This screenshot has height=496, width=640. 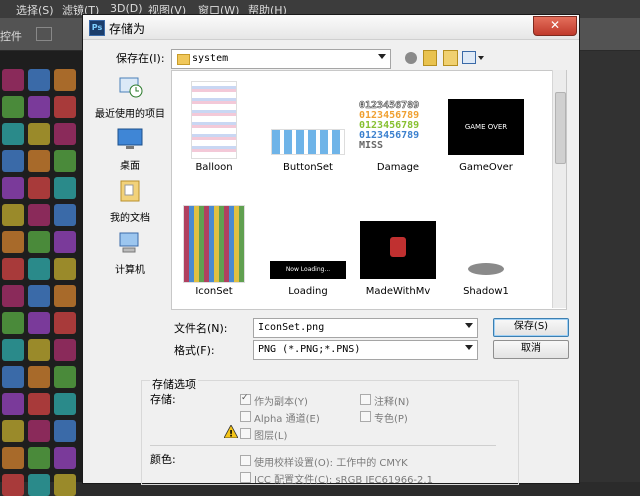 What do you see at coordinates (130, 201) in the screenshot?
I see `place-documents: 我的文档` at bounding box center [130, 201].